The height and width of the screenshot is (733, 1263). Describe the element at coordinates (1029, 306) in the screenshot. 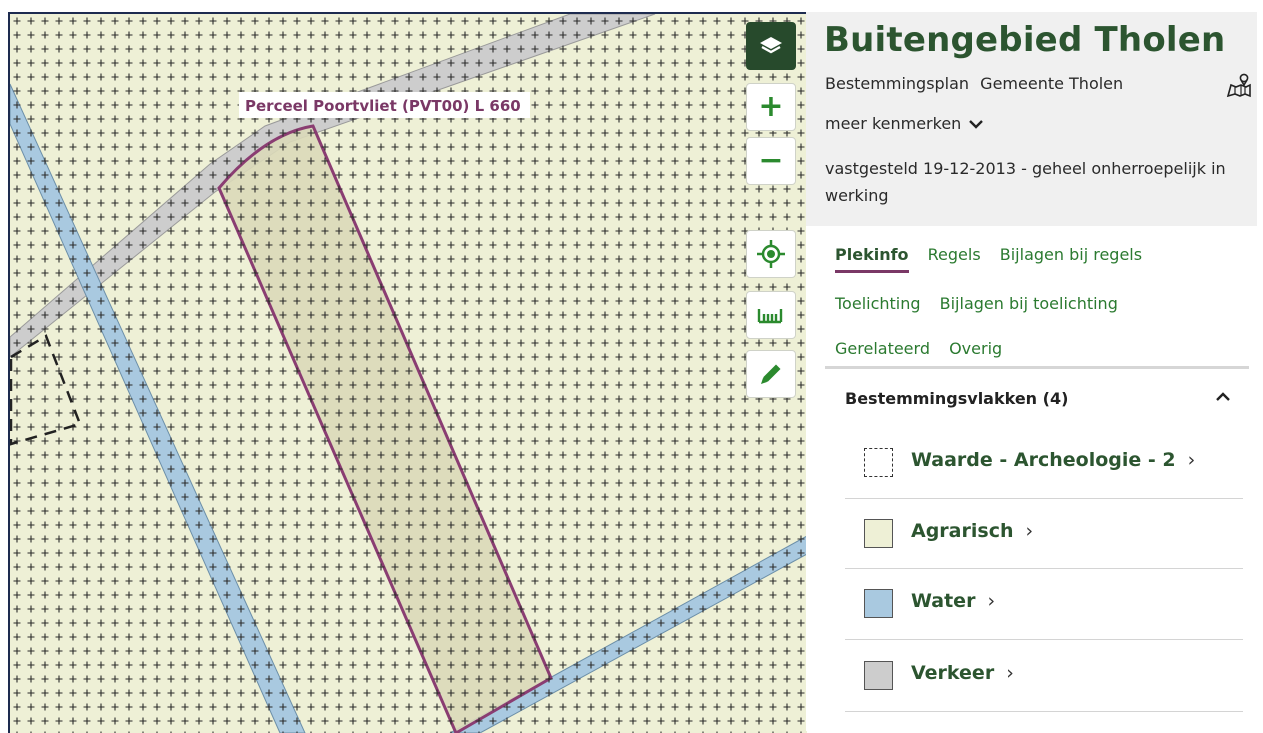

I see `tab-bijlagen-bij-toelichting: Bijlagen bij toelichting` at that location.